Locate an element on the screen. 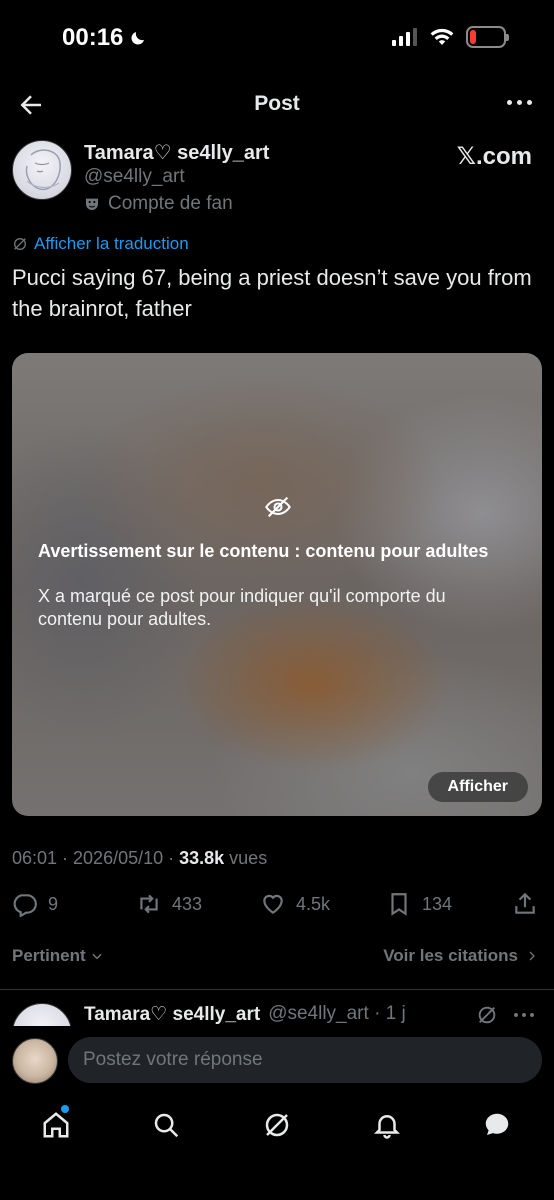 The width and height of the screenshot is (554, 1200). action-bar: 9 433 4.5k 134 is located at coordinates (277, 904).